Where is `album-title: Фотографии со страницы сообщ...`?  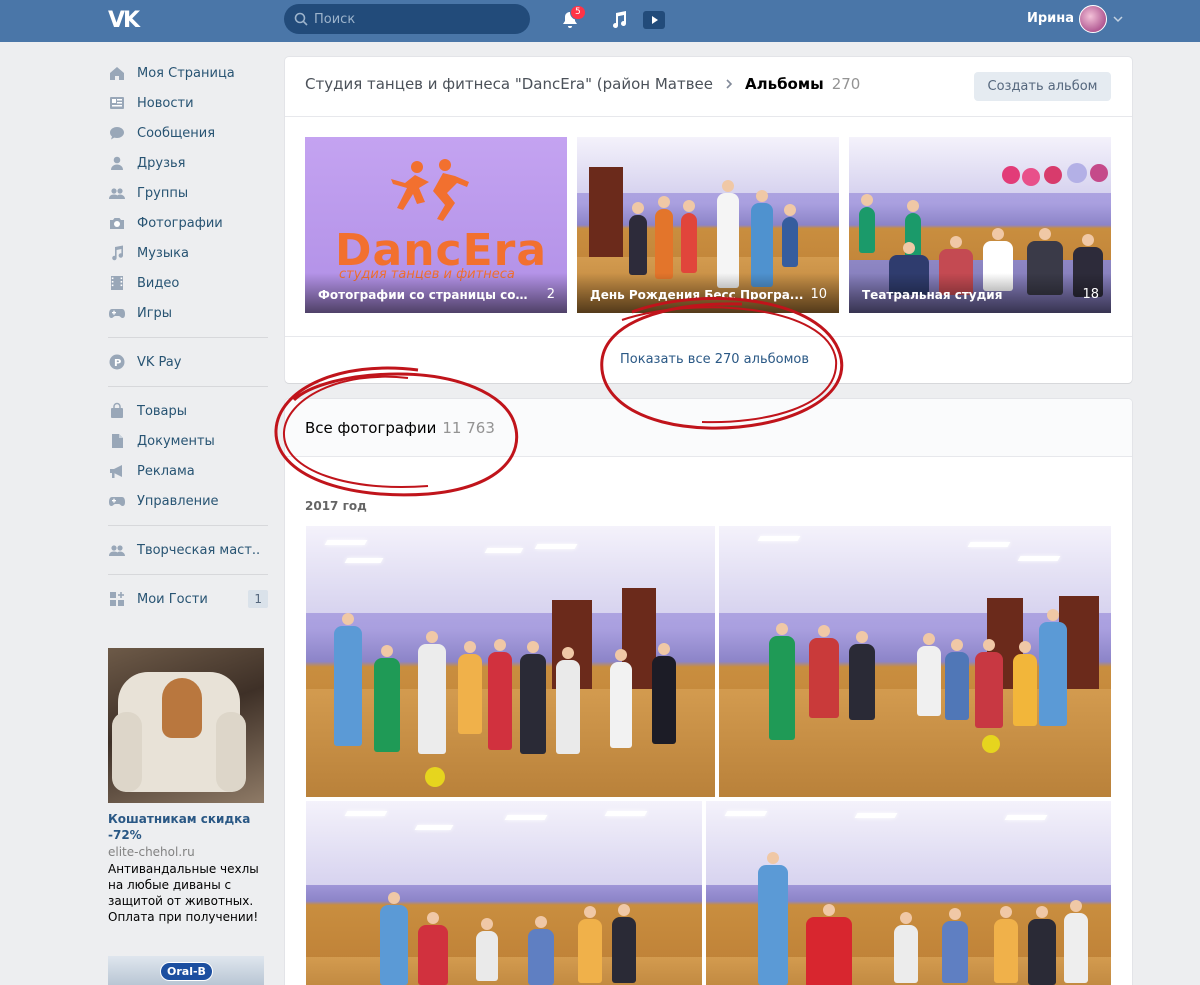 album-title: Фотографии со страницы сообщ... is located at coordinates (425, 295).